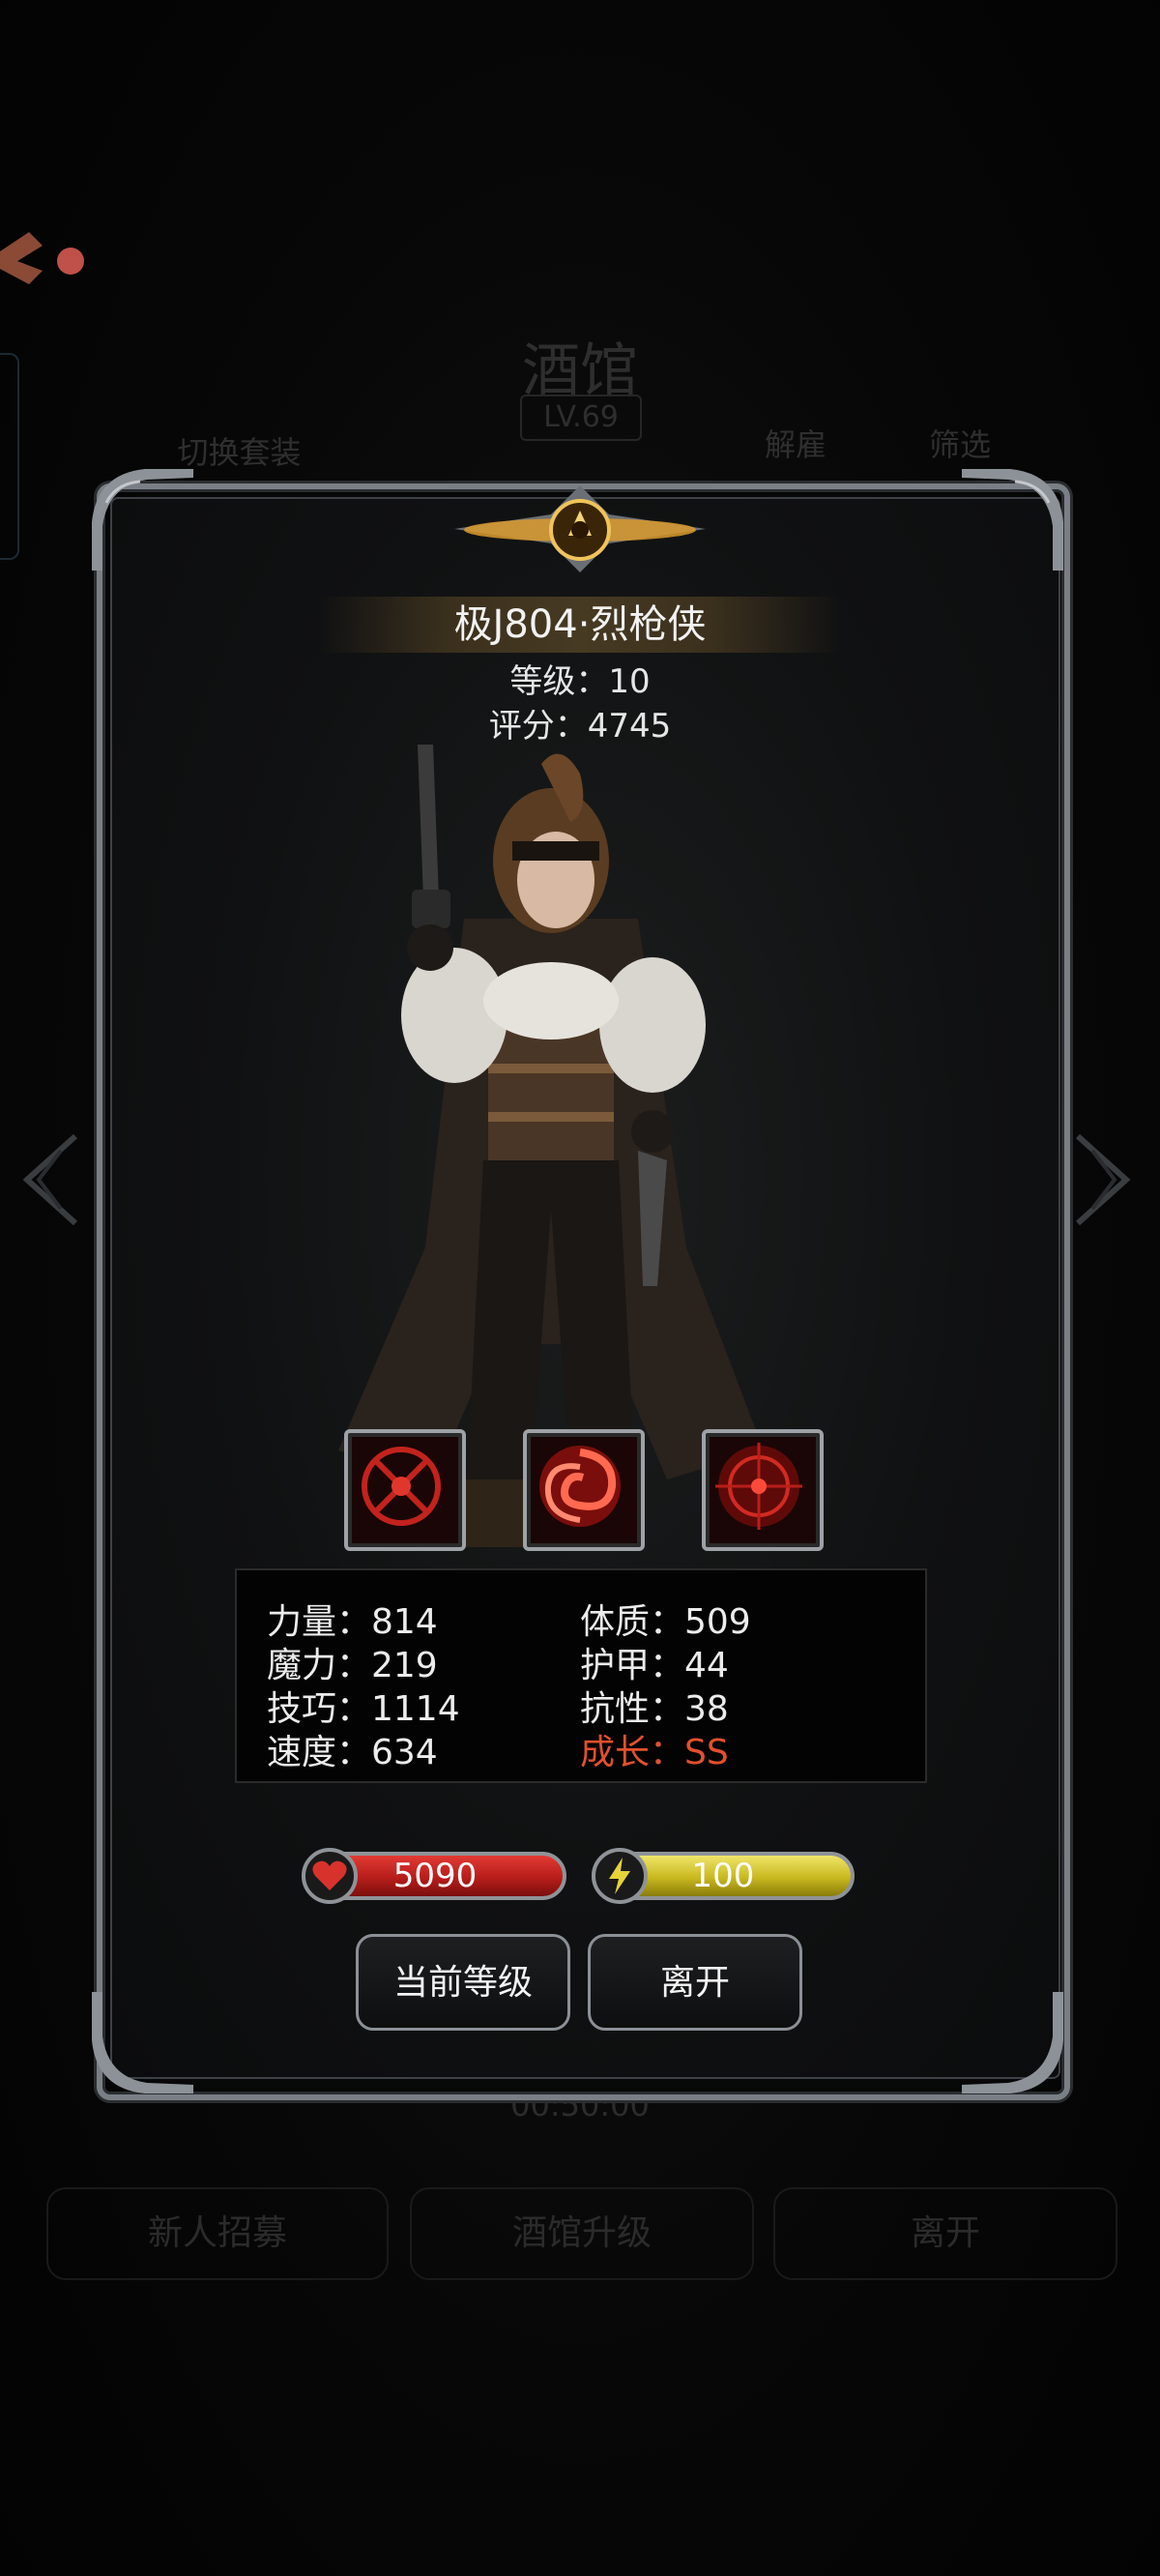 This screenshot has width=1160, height=2576. What do you see at coordinates (580, 681) in the screenshot?
I see `hero-level: 等级：10` at bounding box center [580, 681].